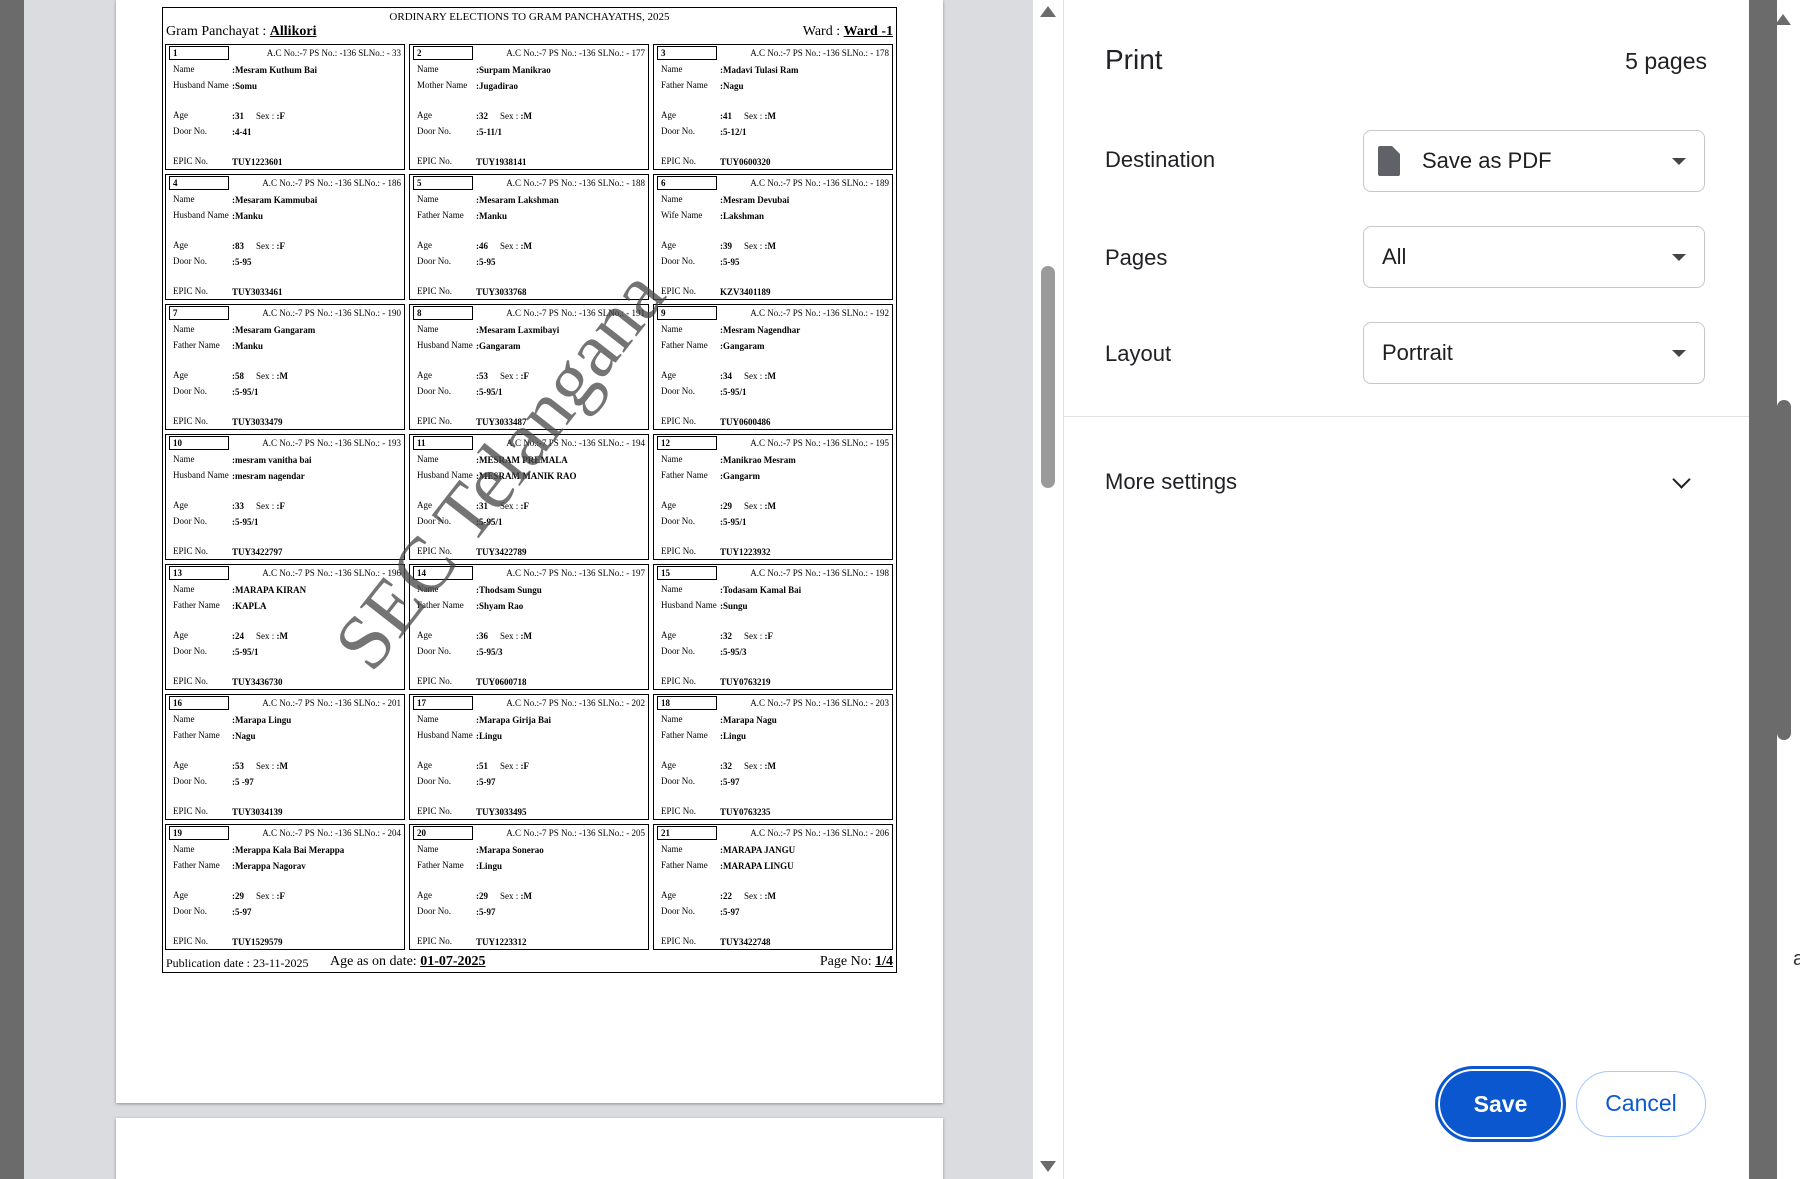  I want to click on cancel-button: Cancel, so click(1641, 1104).